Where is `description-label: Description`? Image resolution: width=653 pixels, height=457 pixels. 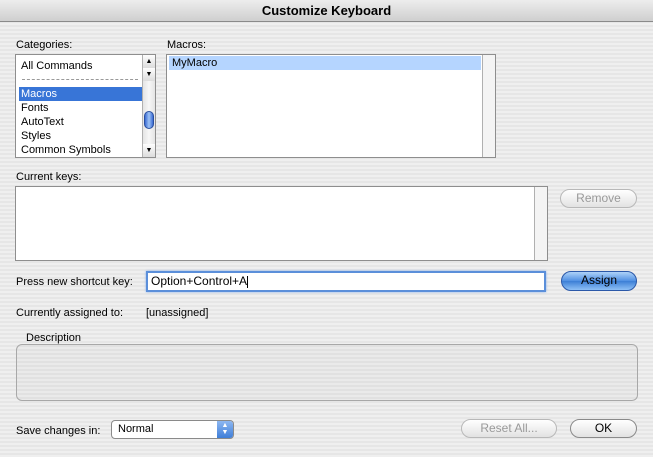 description-label: Description is located at coordinates (54, 338).